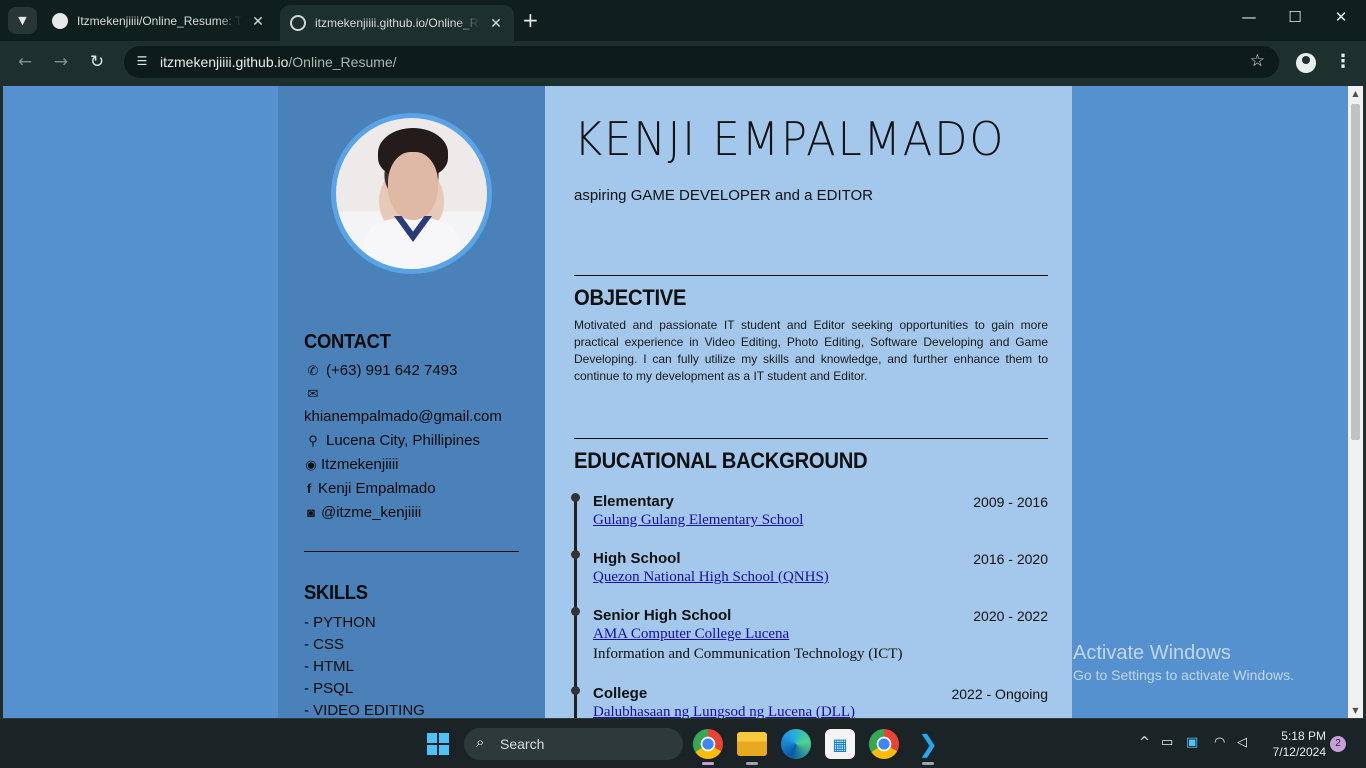 This screenshot has height=768, width=1366. Describe the element at coordinates (329, 688) in the screenshot. I see `skill-item: - PSQL` at that location.